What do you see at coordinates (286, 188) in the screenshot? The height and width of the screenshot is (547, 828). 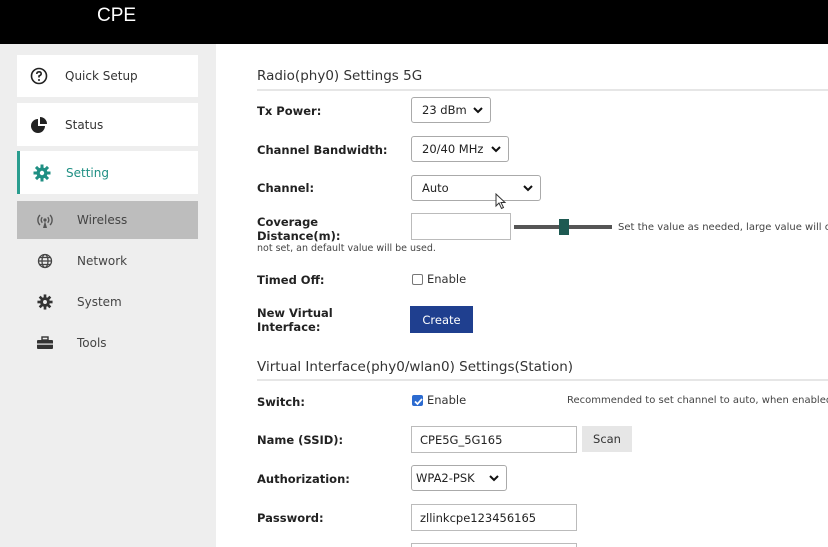 I see `channel-label: Channel:` at bounding box center [286, 188].